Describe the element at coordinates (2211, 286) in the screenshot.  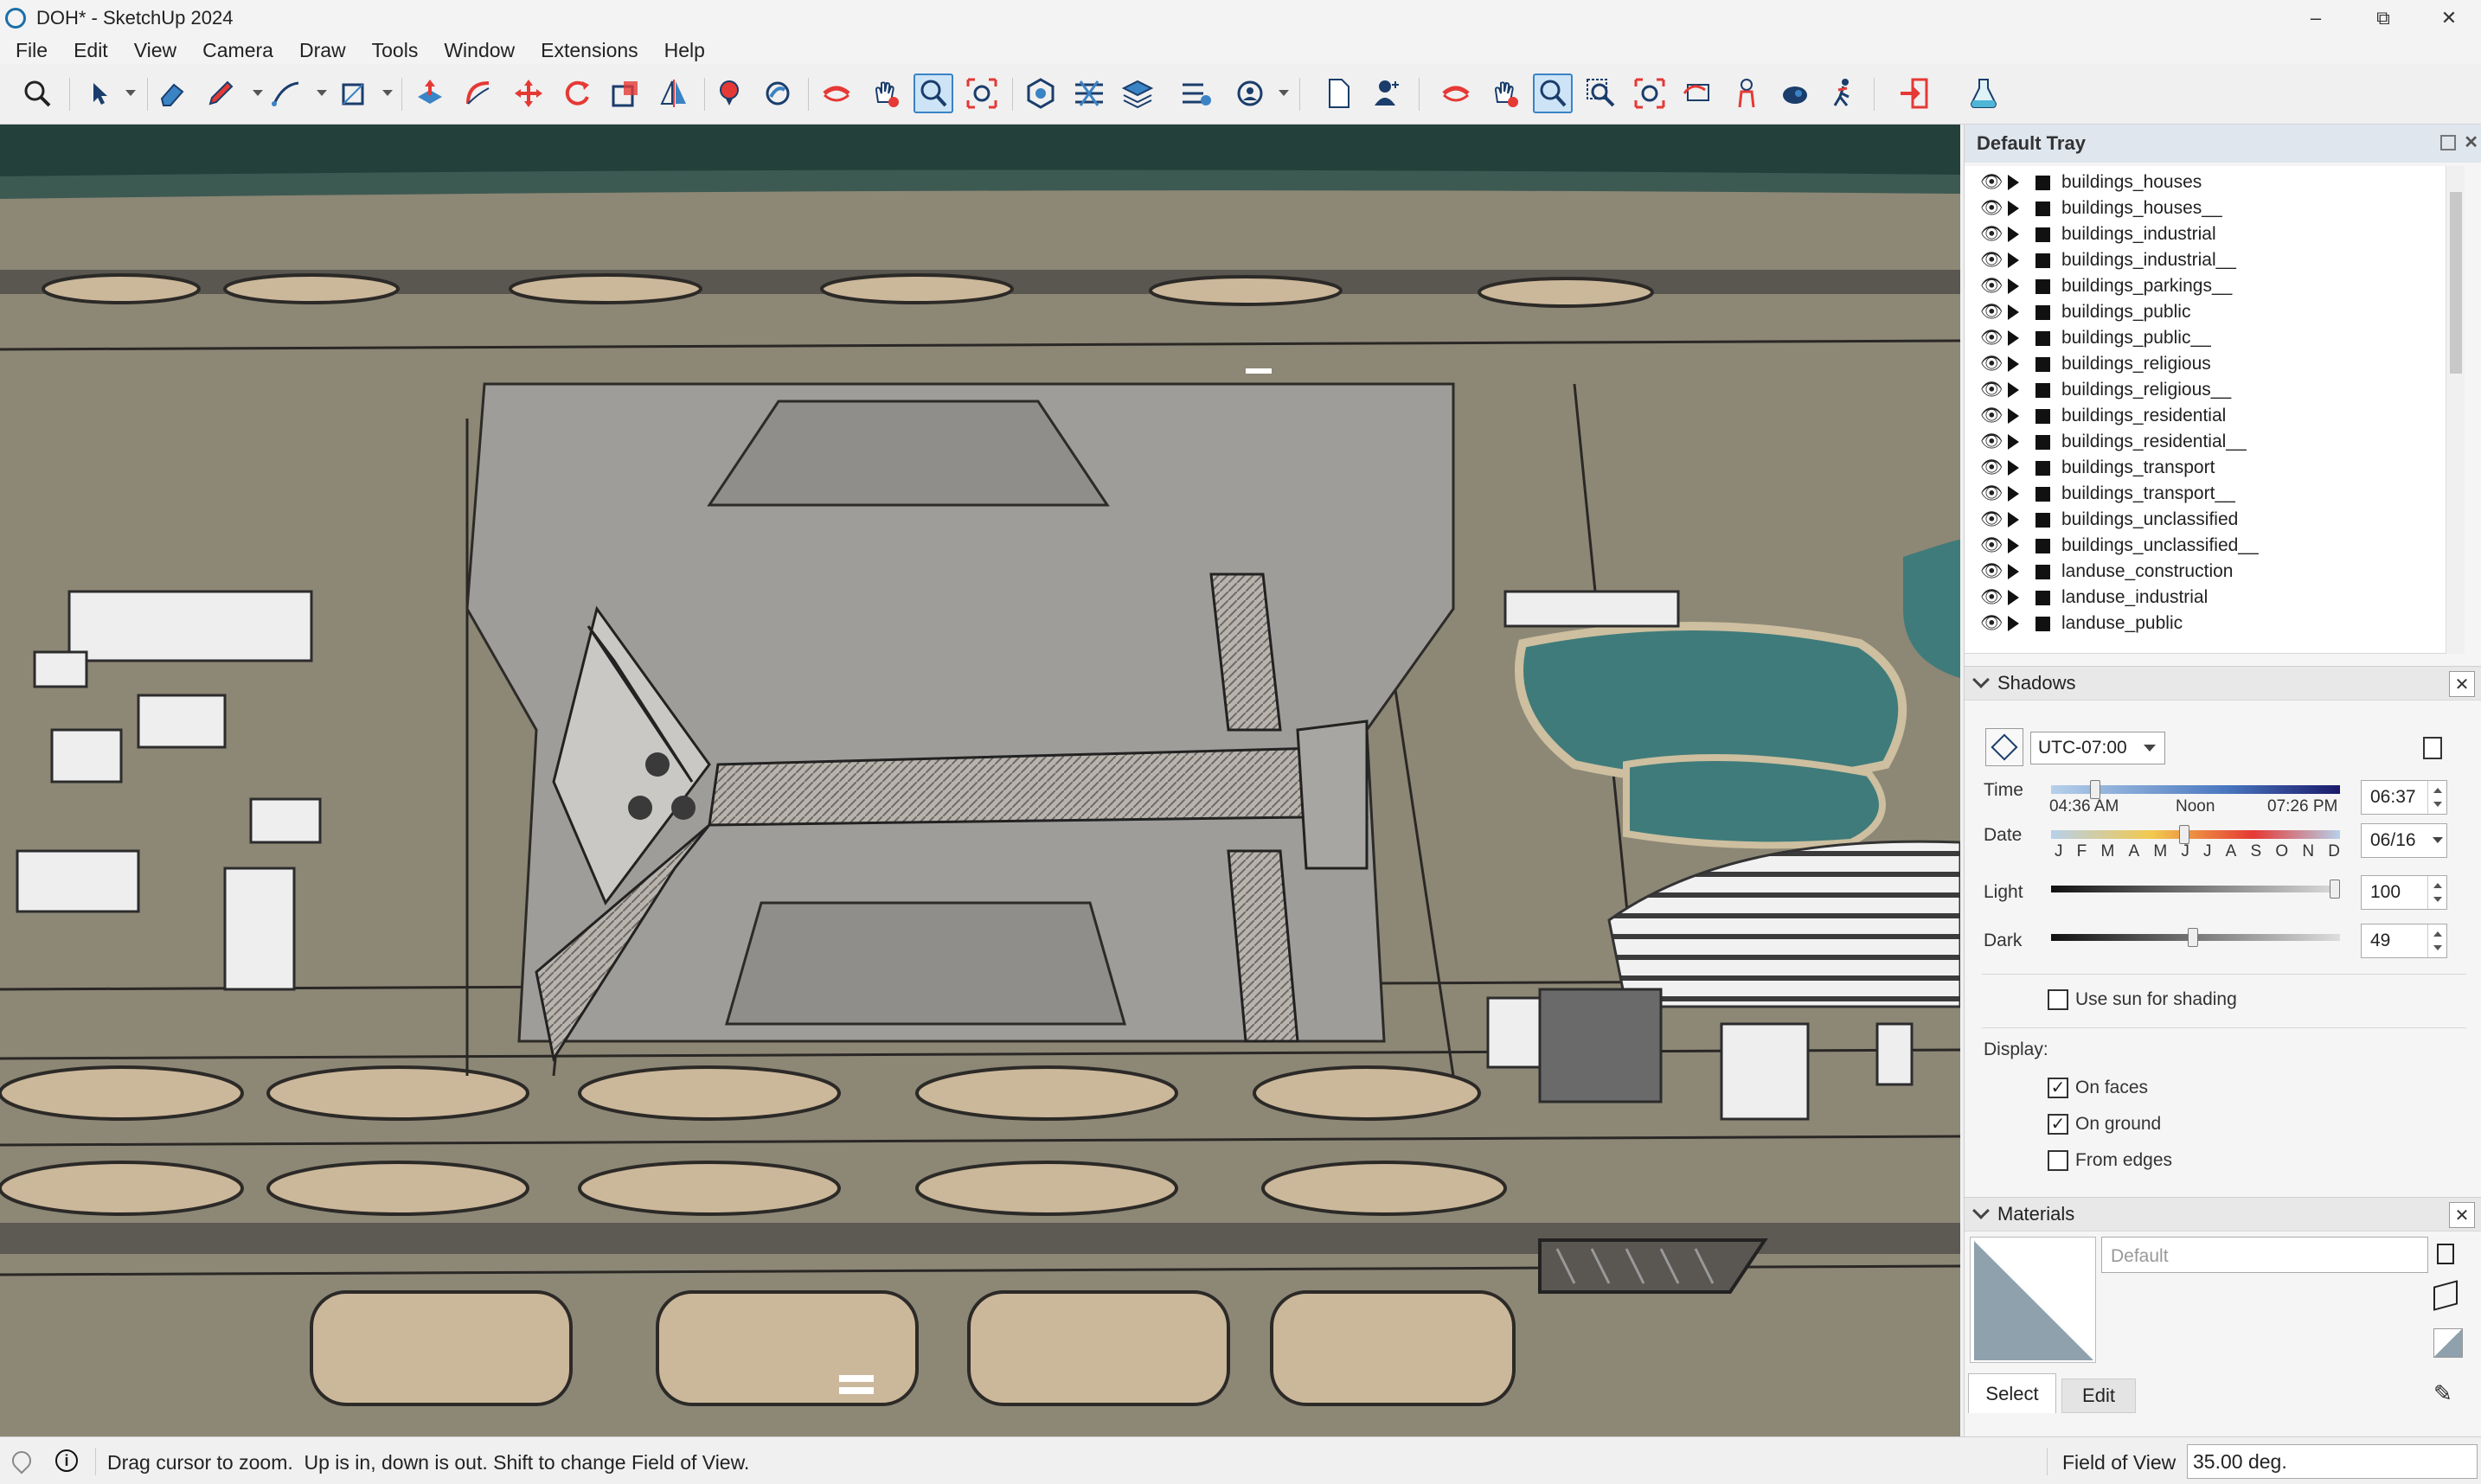
I see `list-item: 👁 buildings_parkings__` at that location.